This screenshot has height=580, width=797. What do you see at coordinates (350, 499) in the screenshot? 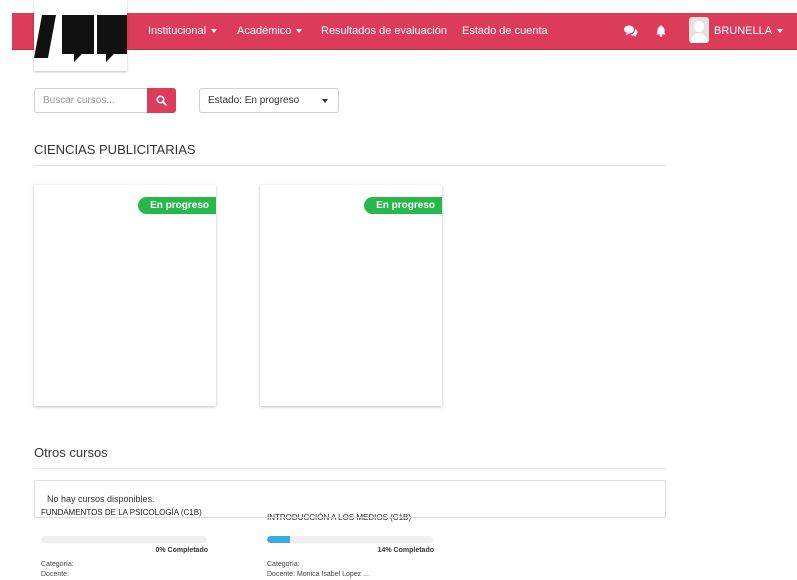
I see `empty-courses-message: No hay cursos disponibles.` at bounding box center [350, 499].